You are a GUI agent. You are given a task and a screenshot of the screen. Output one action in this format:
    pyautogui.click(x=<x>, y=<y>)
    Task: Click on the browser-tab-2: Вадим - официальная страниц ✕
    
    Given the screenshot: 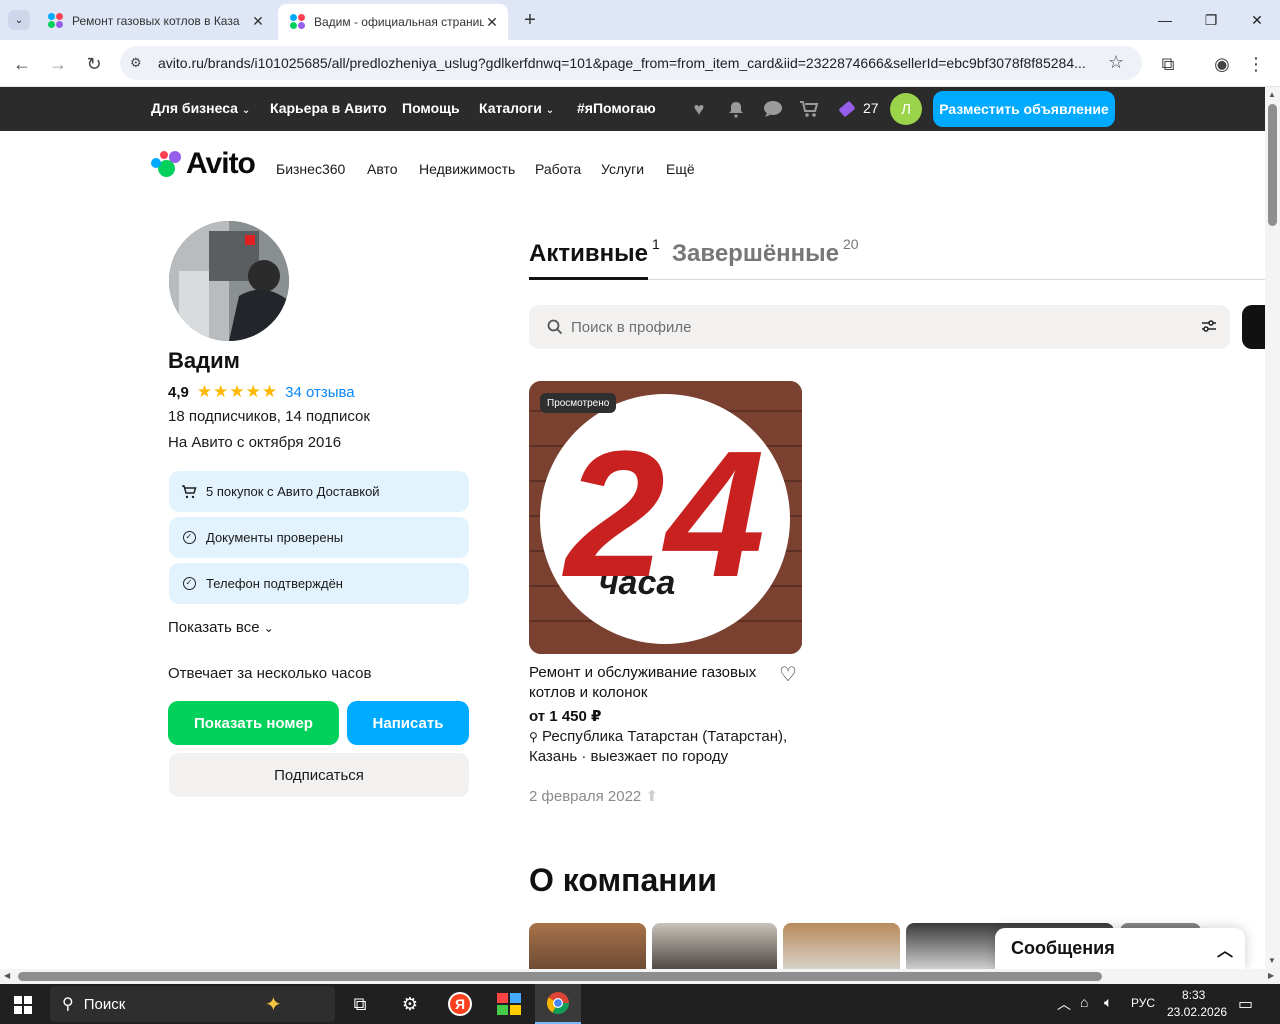 What is the action you would take?
    pyautogui.click(x=393, y=22)
    